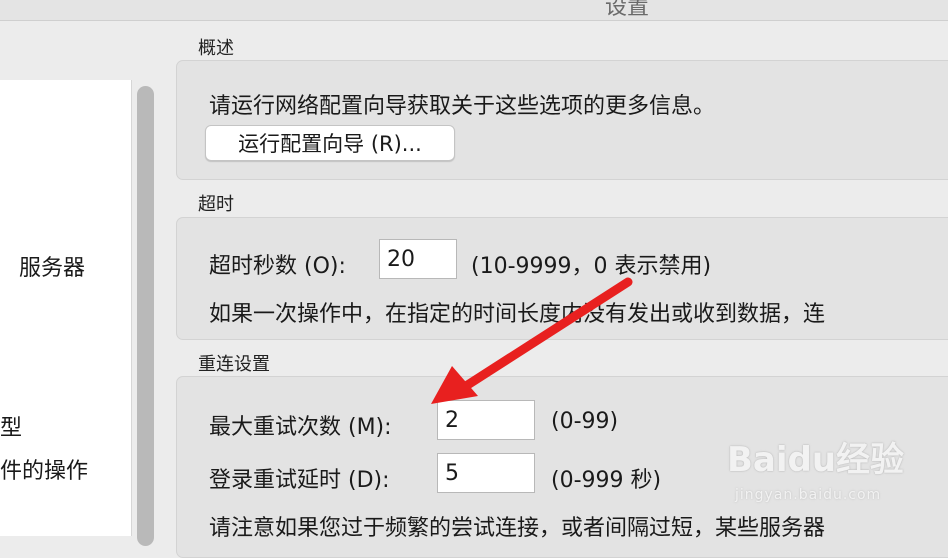 This screenshot has height=558, width=948. I want to click on sidebar-item-server: 服务器, so click(52, 266).